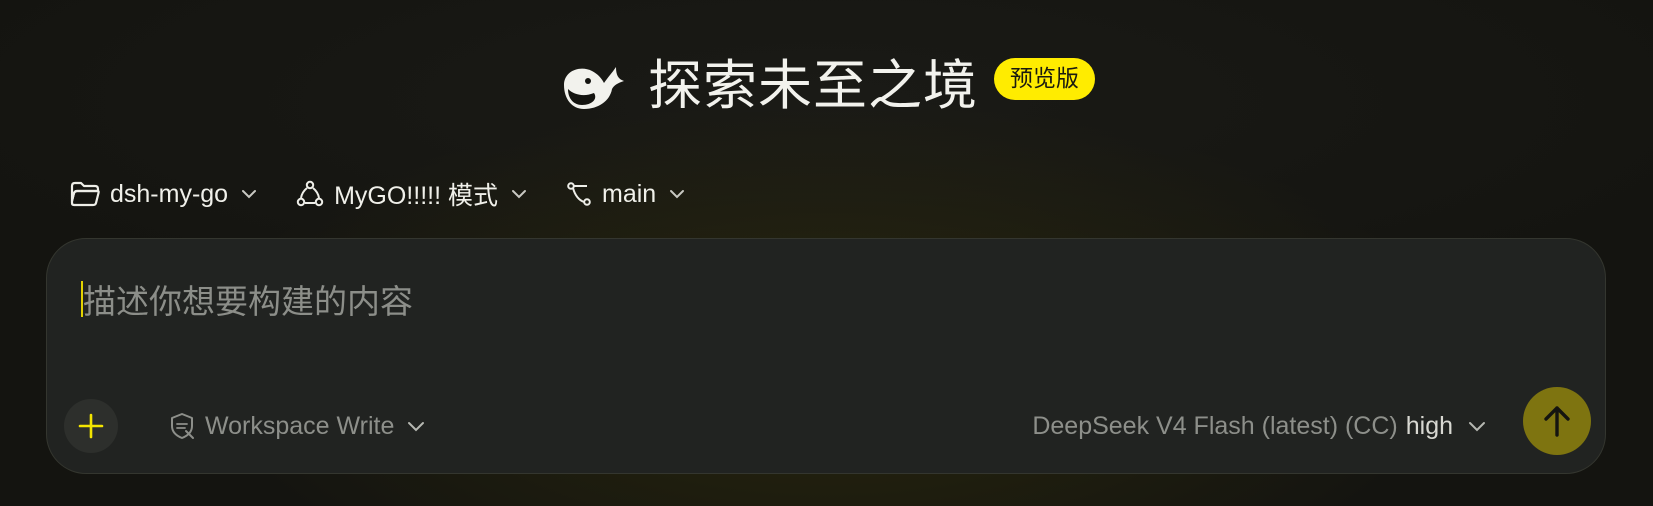 The image size is (1653, 506). I want to click on header: 探索未至之境 预览版, so click(826, 86).